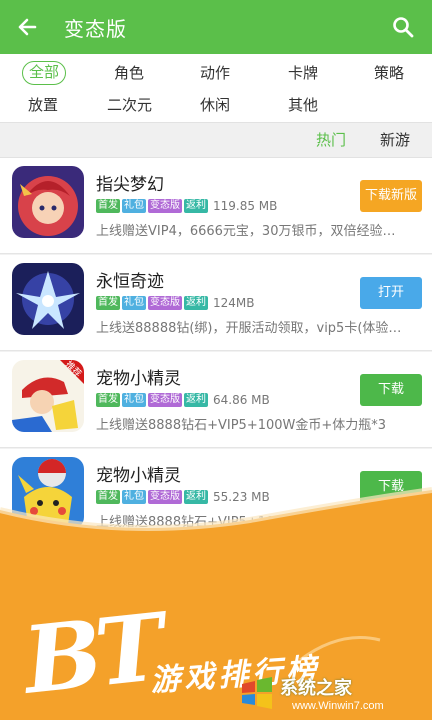 The image size is (432, 720). What do you see at coordinates (215, 73) in the screenshot?
I see `category-action: 动作` at bounding box center [215, 73].